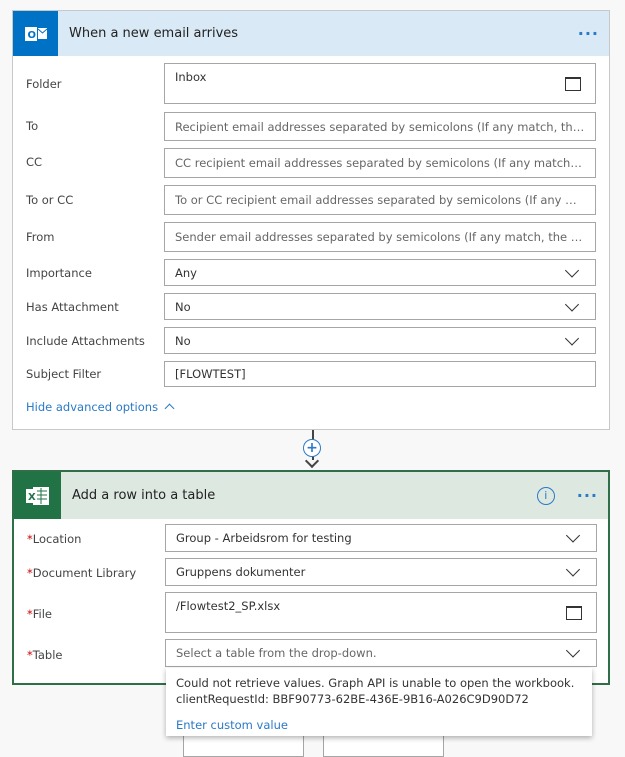  What do you see at coordinates (31, 35) in the screenshot?
I see `svg-text: O` at bounding box center [31, 35].